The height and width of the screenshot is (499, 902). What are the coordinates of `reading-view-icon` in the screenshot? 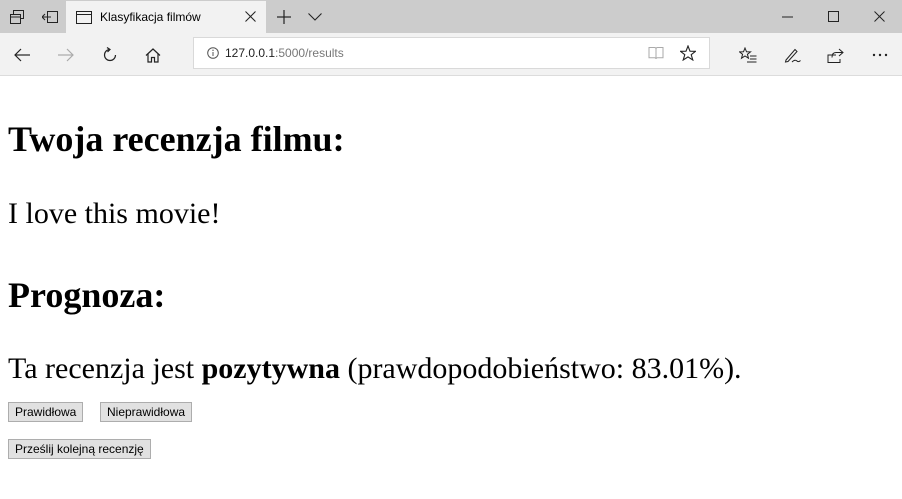 It's located at (656, 53).